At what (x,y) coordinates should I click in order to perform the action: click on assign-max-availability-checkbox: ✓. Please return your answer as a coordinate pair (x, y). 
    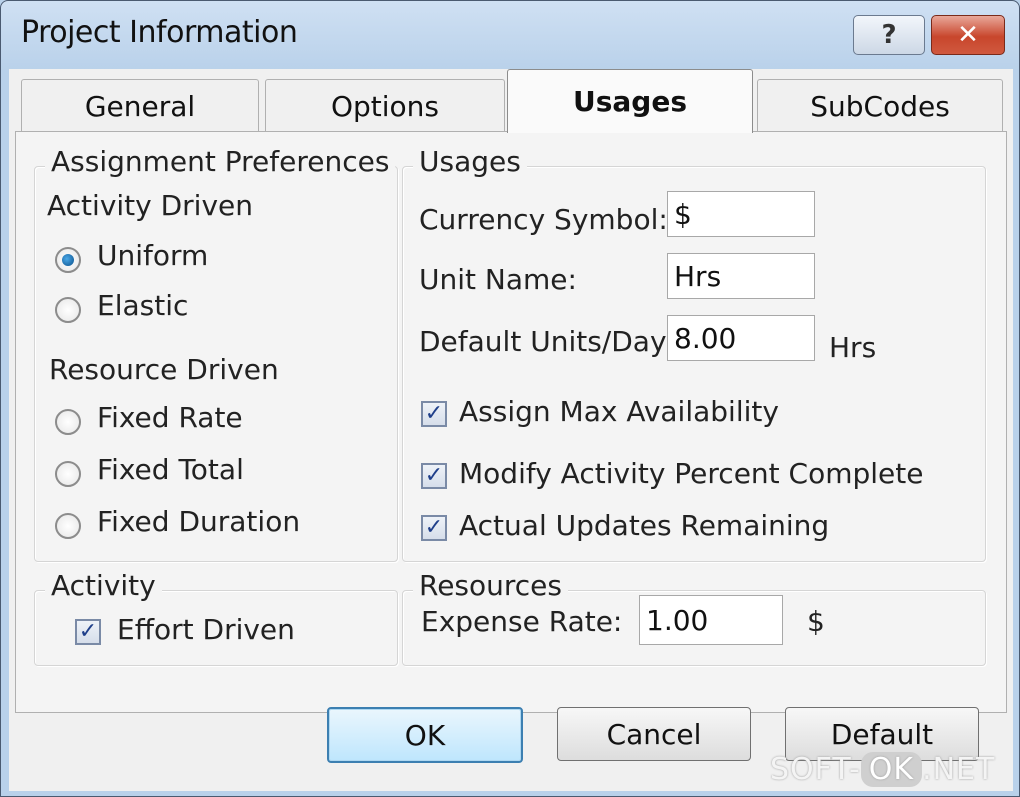
    Looking at the image, I should click on (434, 414).